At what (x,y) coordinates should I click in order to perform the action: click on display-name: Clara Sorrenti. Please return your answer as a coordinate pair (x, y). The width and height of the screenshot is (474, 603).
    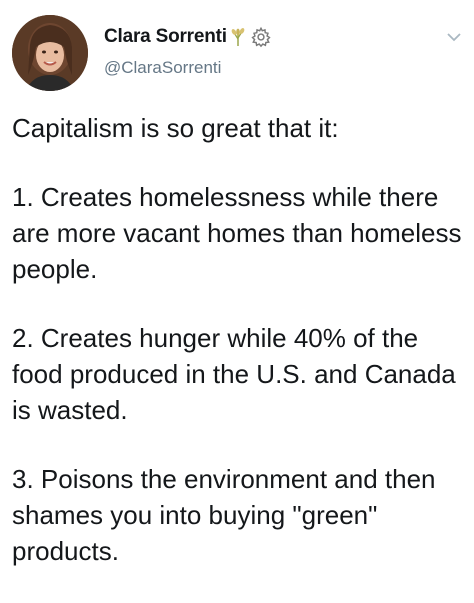
    Looking at the image, I should click on (165, 37).